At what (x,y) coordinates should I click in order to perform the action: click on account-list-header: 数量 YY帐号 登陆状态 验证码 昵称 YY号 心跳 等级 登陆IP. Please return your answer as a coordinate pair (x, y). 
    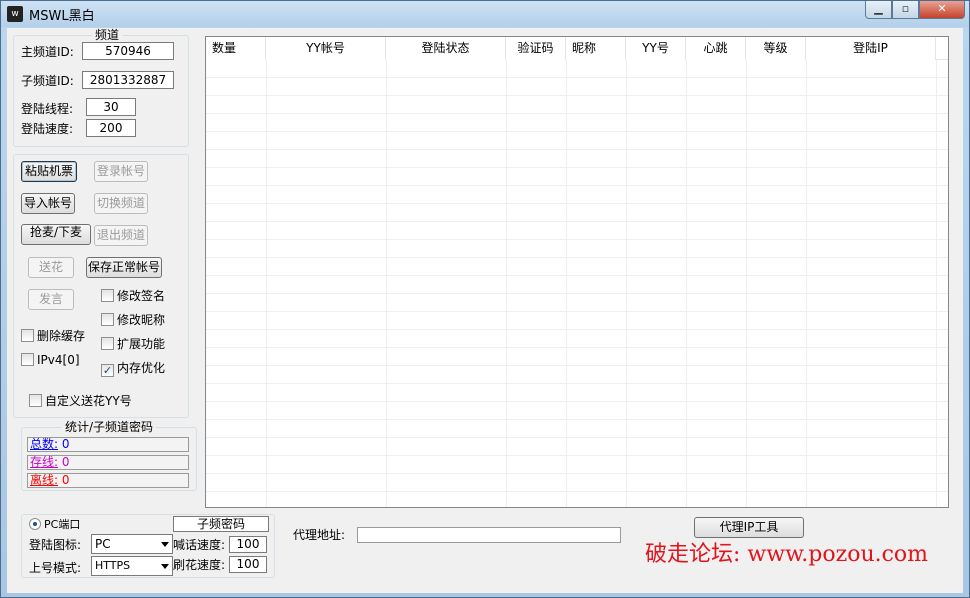
    Looking at the image, I should click on (577, 48).